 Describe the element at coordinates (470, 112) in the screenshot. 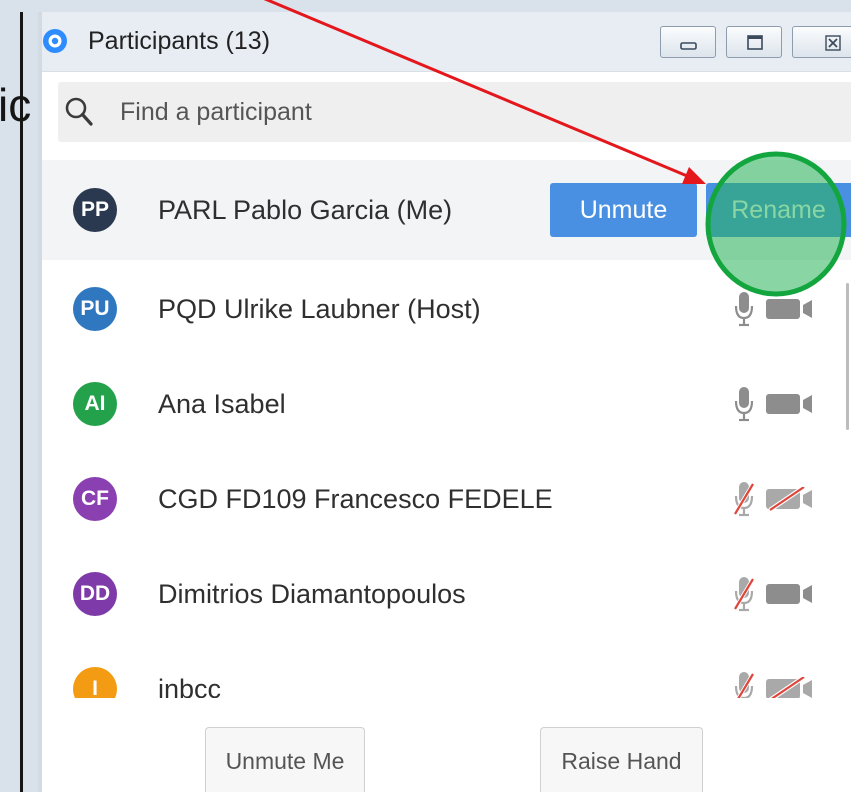

I see `search-input` at that location.